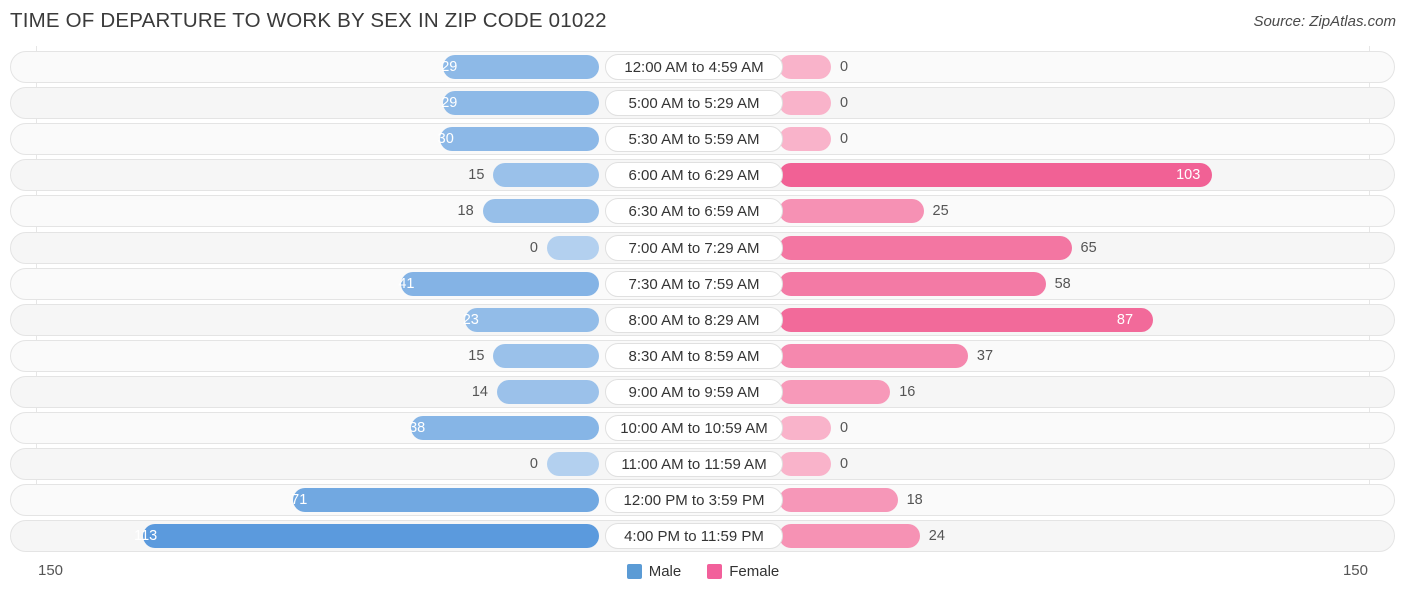 This screenshot has height=595, width=1406. Describe the element at coordinates (146, 536) in the screenshot. I see `bar-value-male: 113` at that location.